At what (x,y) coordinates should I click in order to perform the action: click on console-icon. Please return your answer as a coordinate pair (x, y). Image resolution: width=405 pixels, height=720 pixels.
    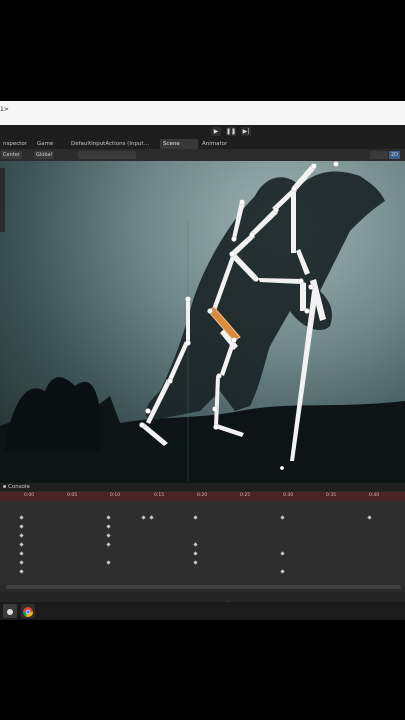
    Looking at the image, I should click on (4, 486).